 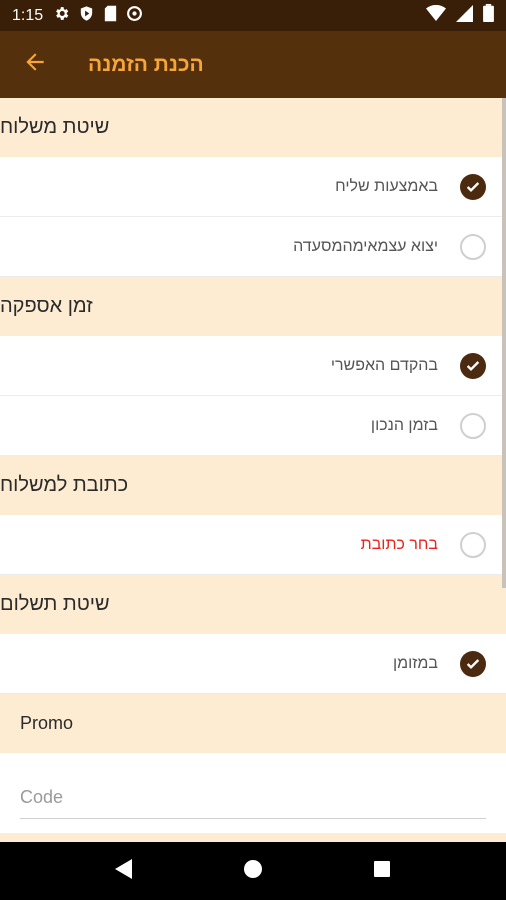 What do you see at coordinates (253, 306) in the screenshot?
I see `section-header-delivery-time: זמן אספקה` at bounding box center [253, 306].